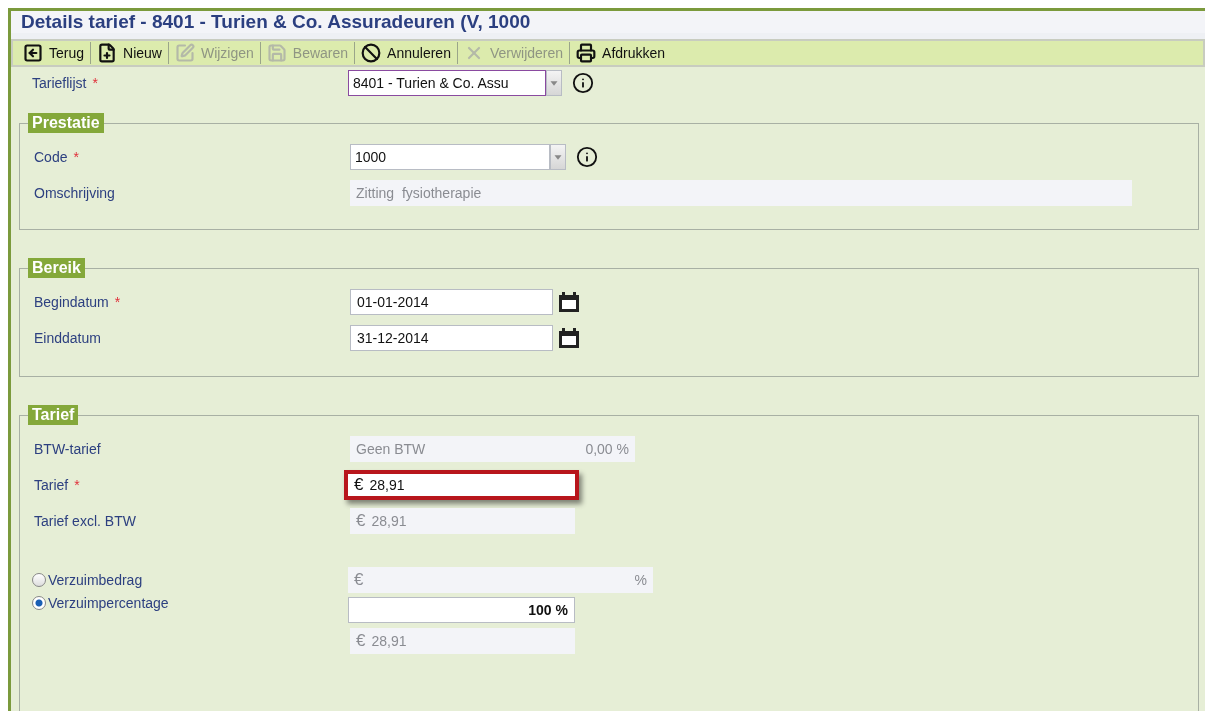 Image resolution: width=1215 pixels, height=715 pixels. I want to click on field-label: Code, so click(51, 157).